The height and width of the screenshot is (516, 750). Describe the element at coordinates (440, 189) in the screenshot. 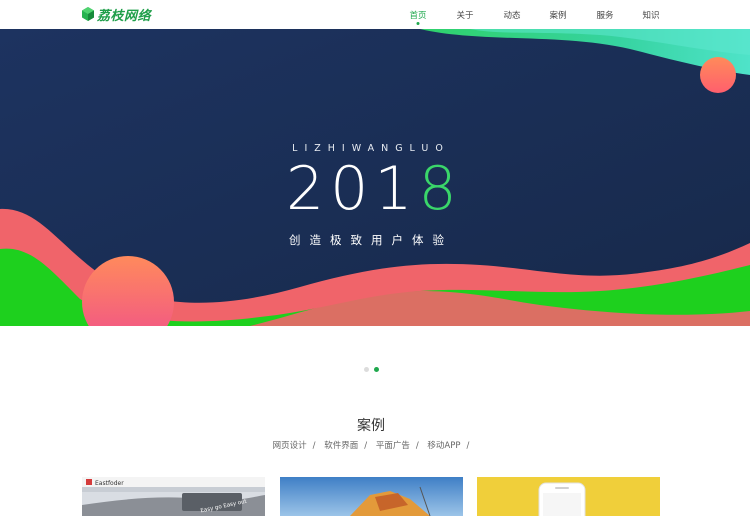

I see `banner-year-accent: 8` at that location.